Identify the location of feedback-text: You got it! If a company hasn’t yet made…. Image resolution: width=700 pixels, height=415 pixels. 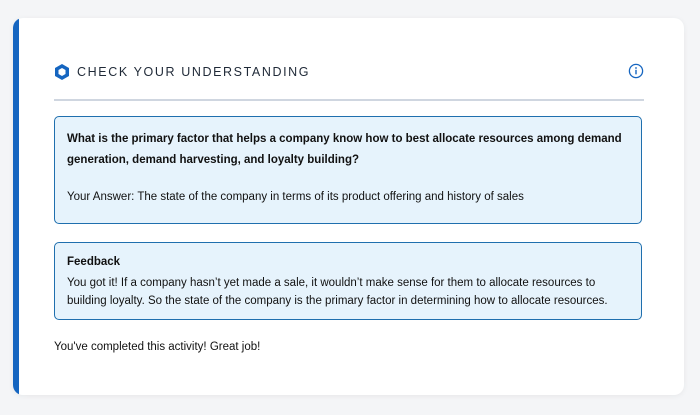
(337, 292).